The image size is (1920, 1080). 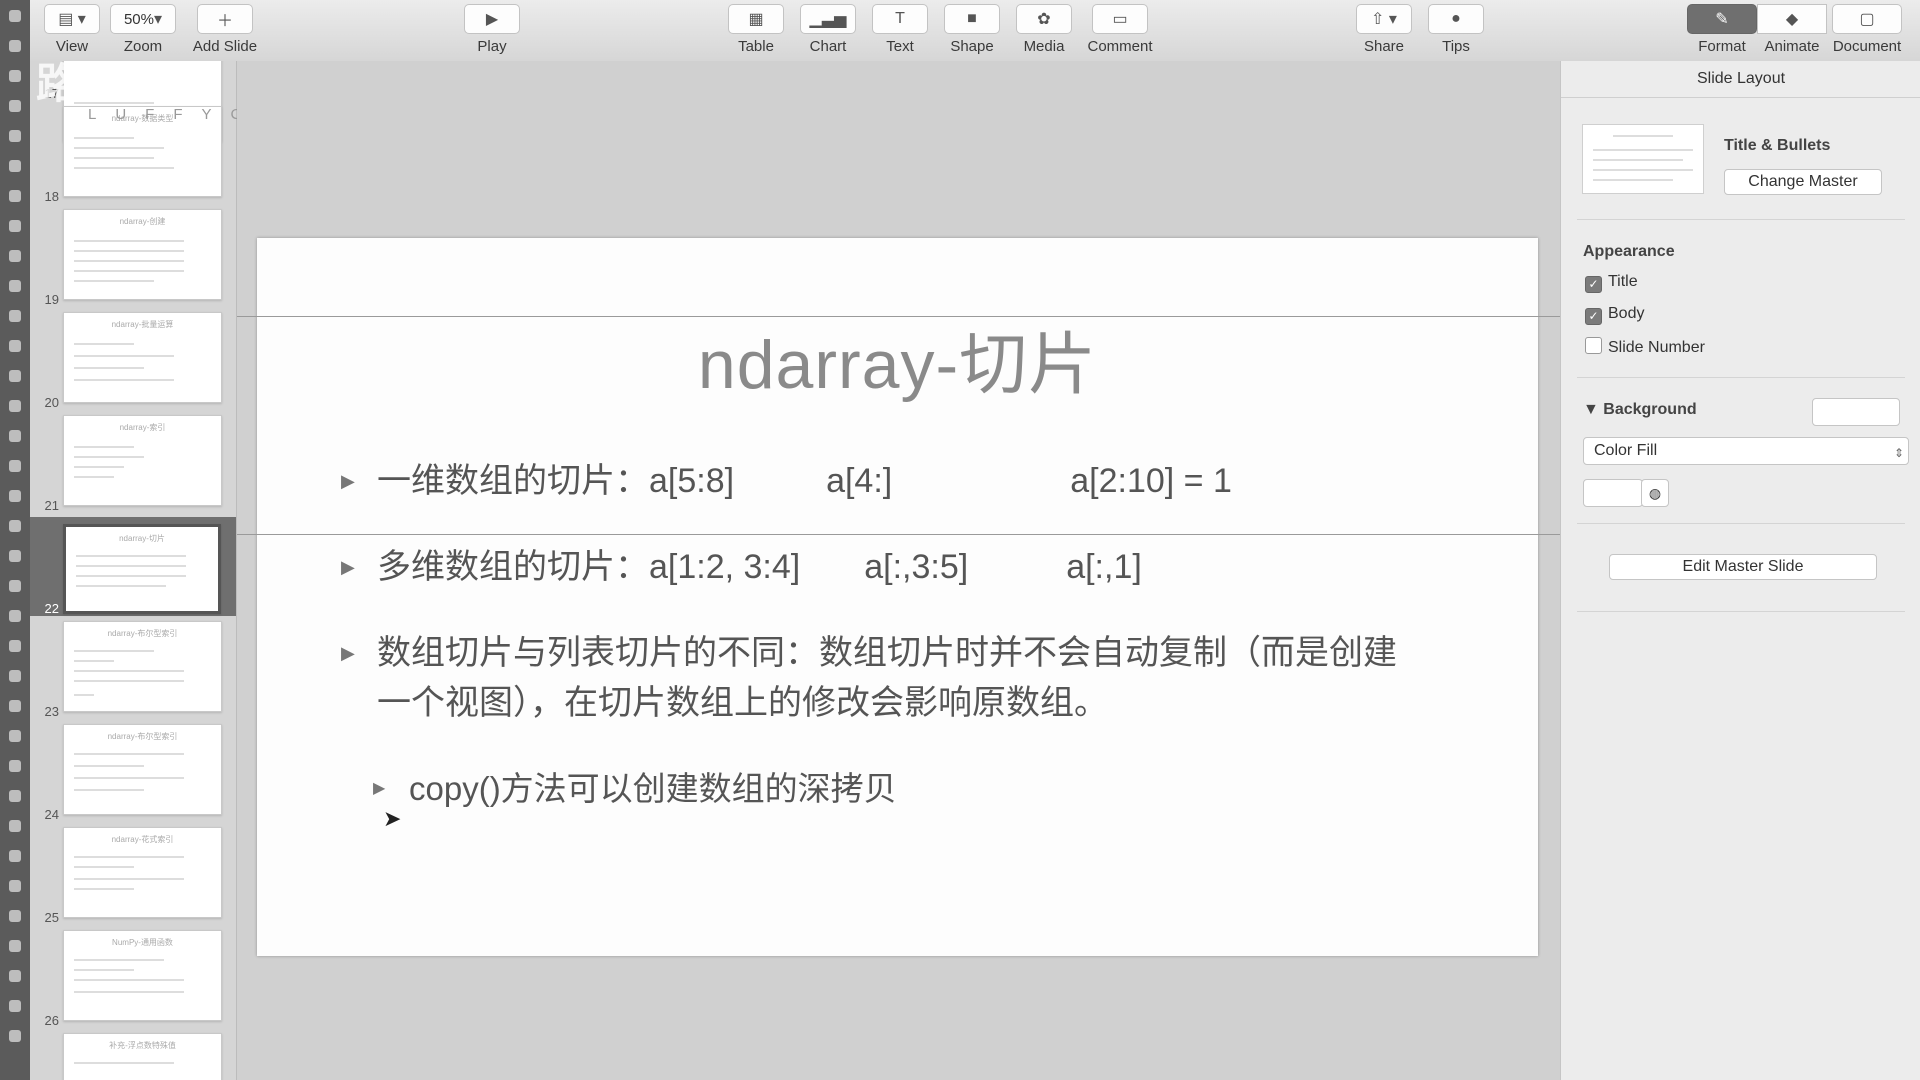 I want to click on add-slide-button: ＋ Add Slide, so click(x=225, y=29).